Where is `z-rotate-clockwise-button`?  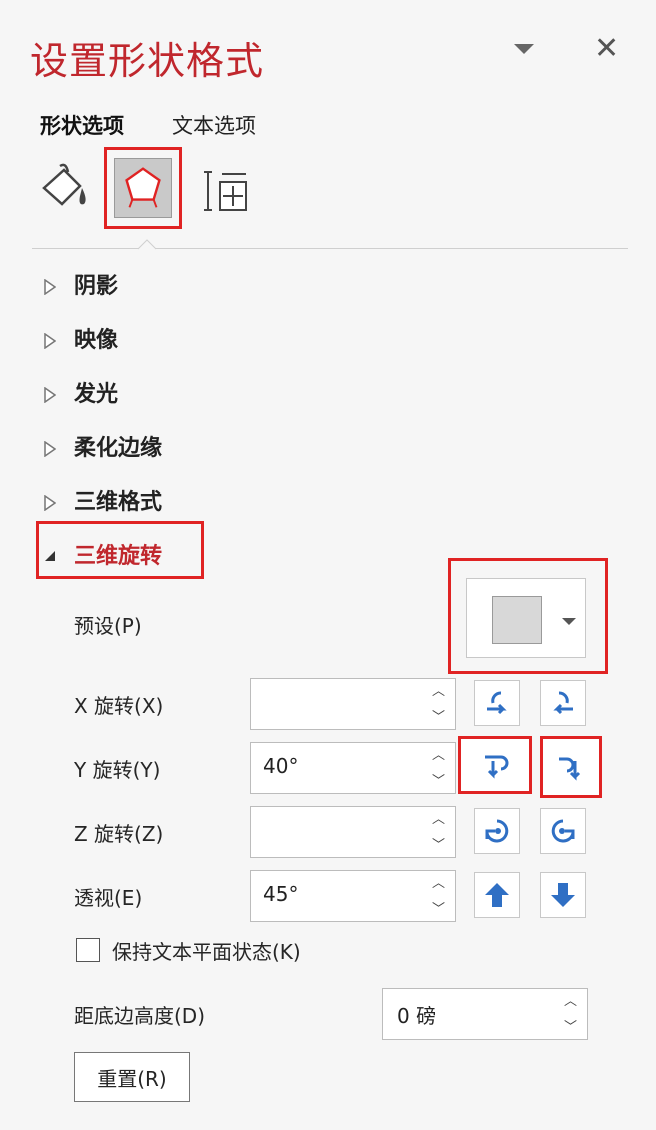
z-rotate-clockwise-button is located at coordinates (497, 831).